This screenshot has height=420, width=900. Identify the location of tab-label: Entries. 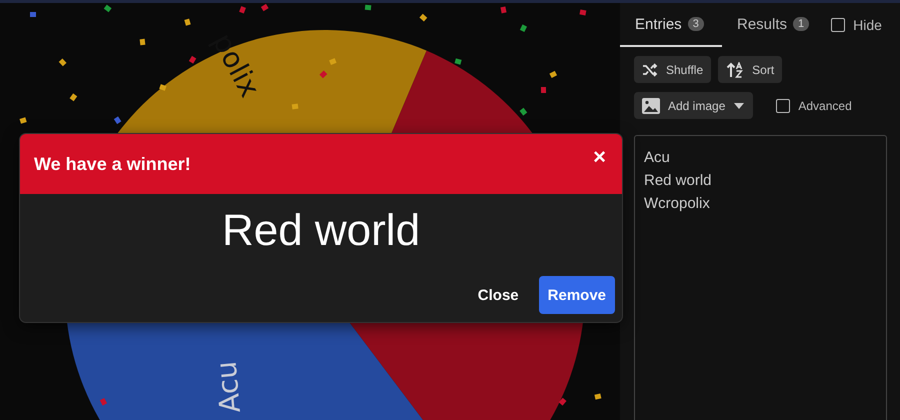
(658, 24).